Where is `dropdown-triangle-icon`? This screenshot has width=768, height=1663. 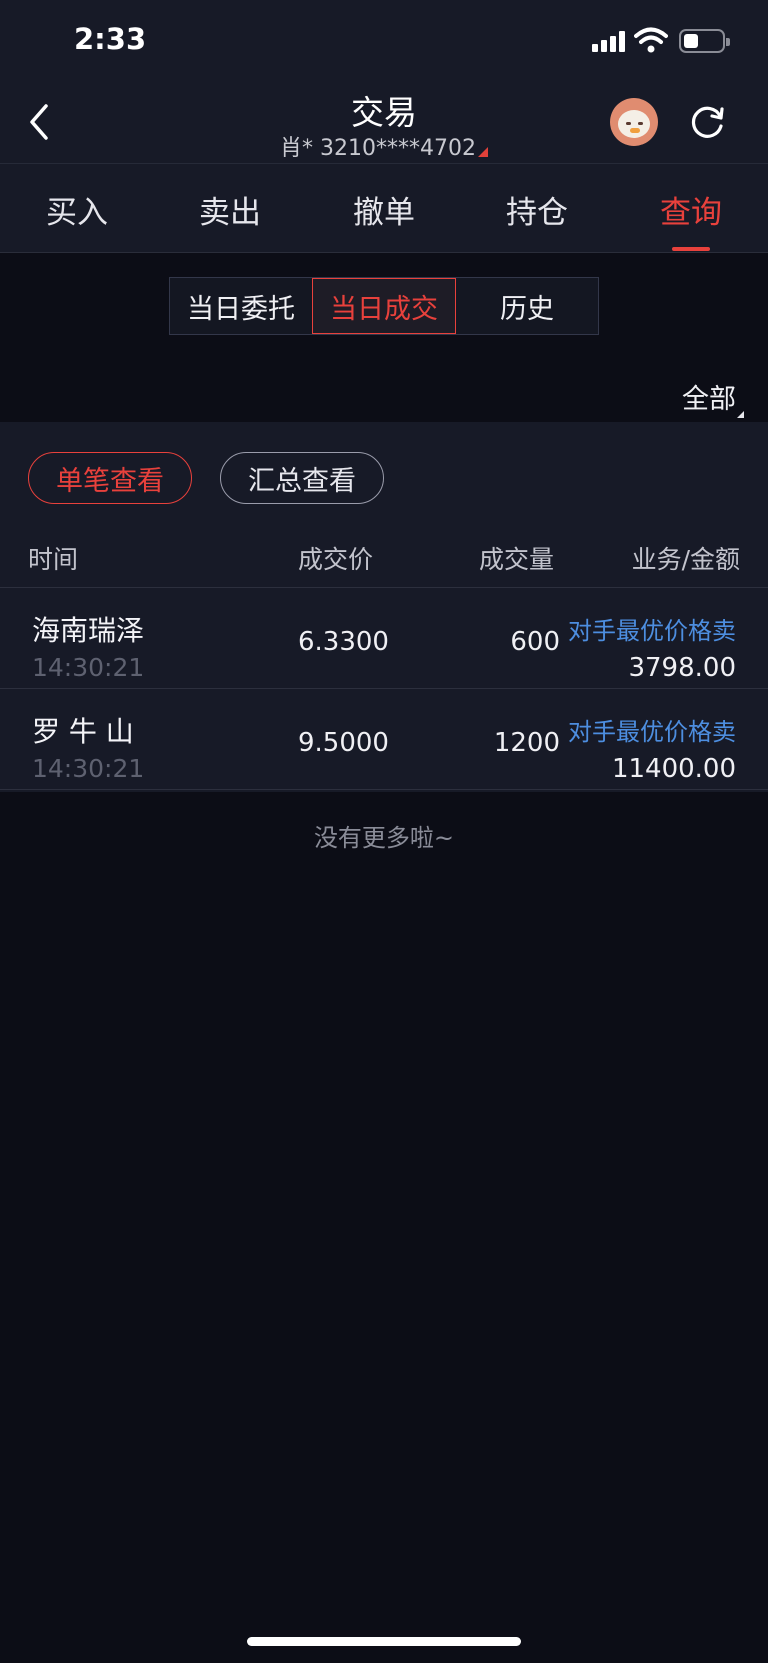 dropdown-triangle-icon is located at coordinates (482, 152).